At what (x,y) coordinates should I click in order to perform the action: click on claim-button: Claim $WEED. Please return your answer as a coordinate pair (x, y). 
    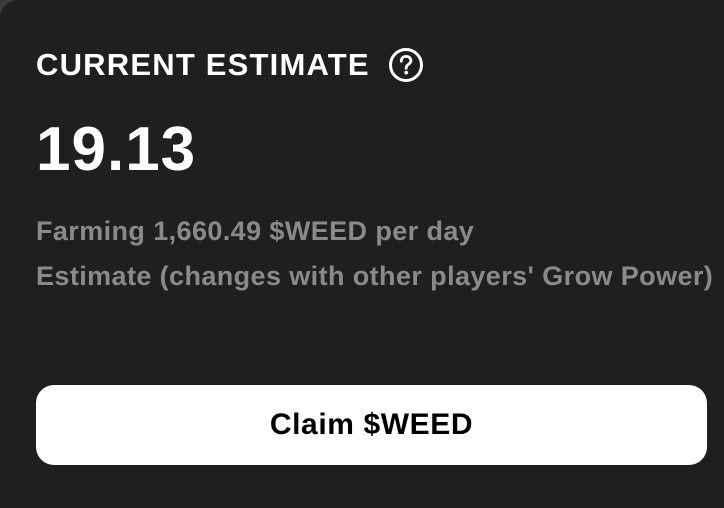
    Looking at the image, I should click on (371, 425).